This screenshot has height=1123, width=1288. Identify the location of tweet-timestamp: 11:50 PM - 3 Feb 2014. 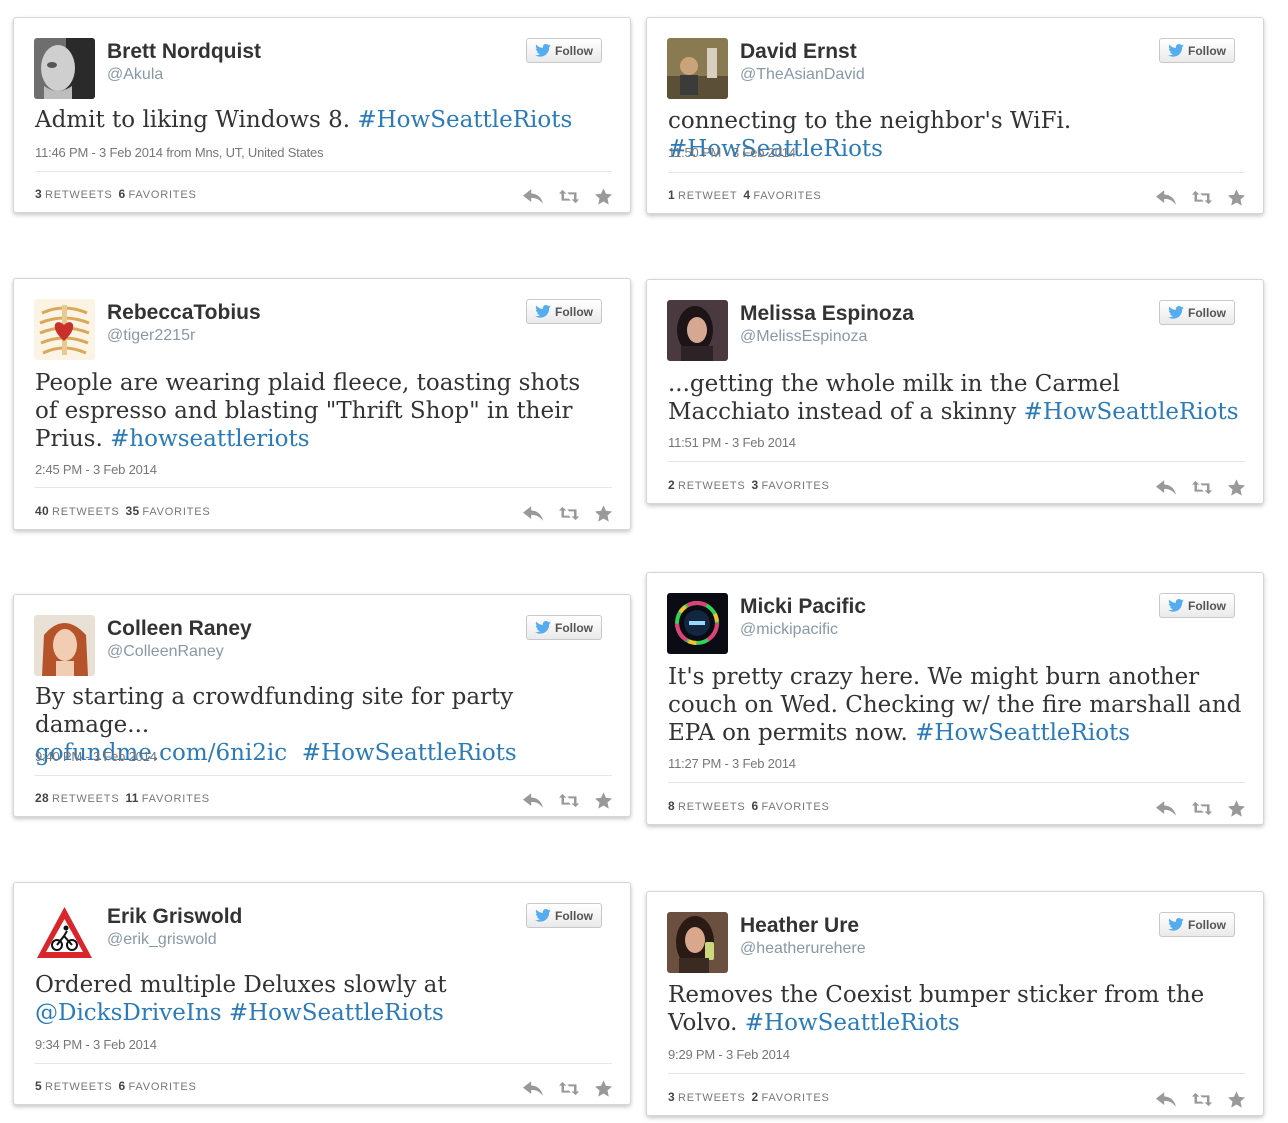
(732, 152).